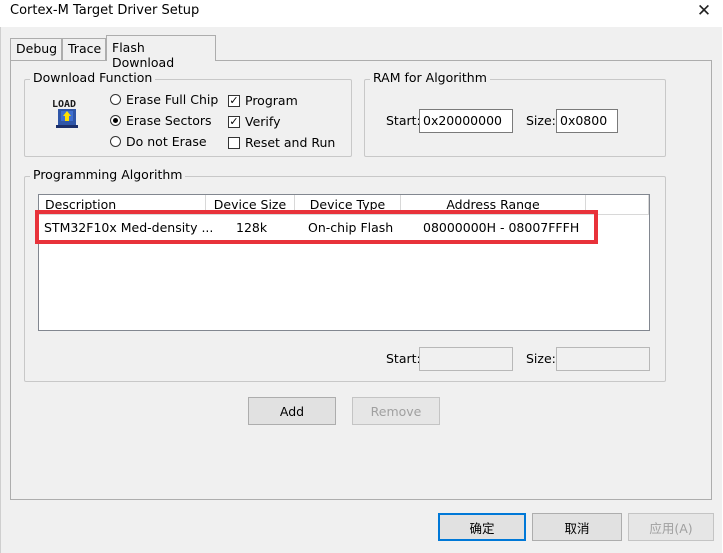 This screenshot has height=553, width=723. What do you see at coordinates (115, 120) in the screenshot?
I see `erase-sectors-radio` at bounding box center [115, 120].